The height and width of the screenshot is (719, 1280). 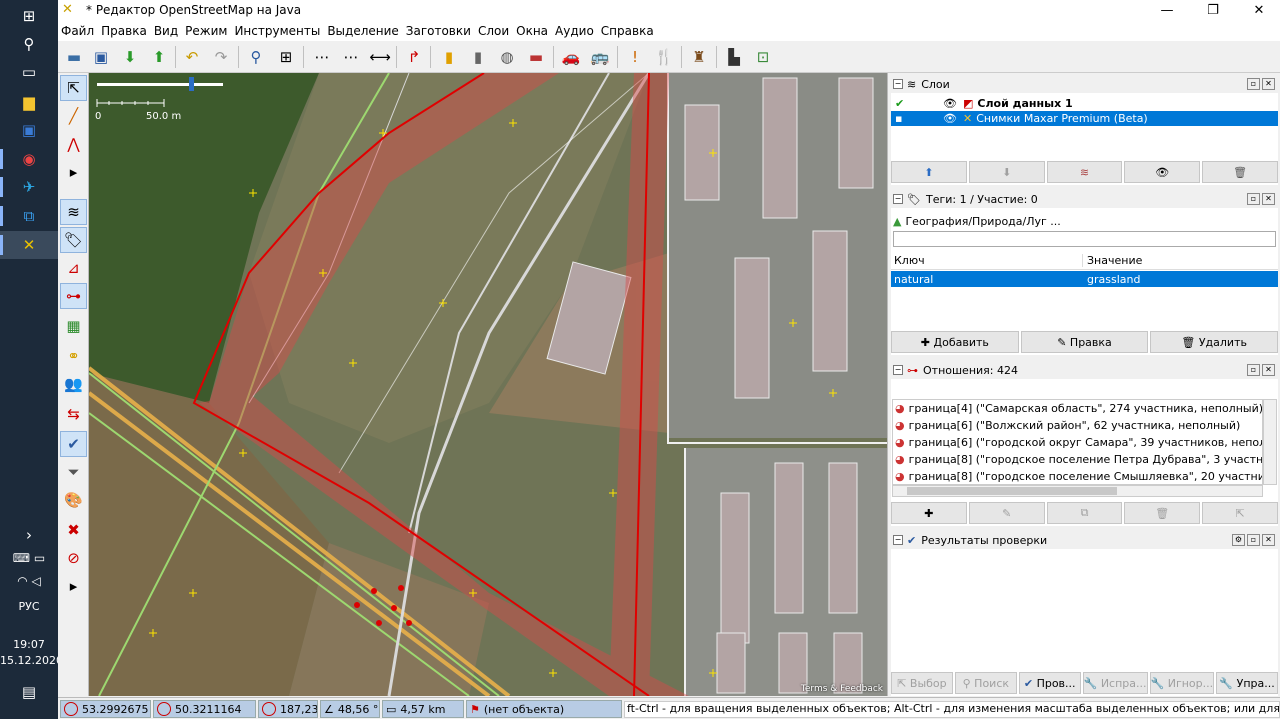 I want to click on add-relation-button: ✚, so click(x=929, y=513).